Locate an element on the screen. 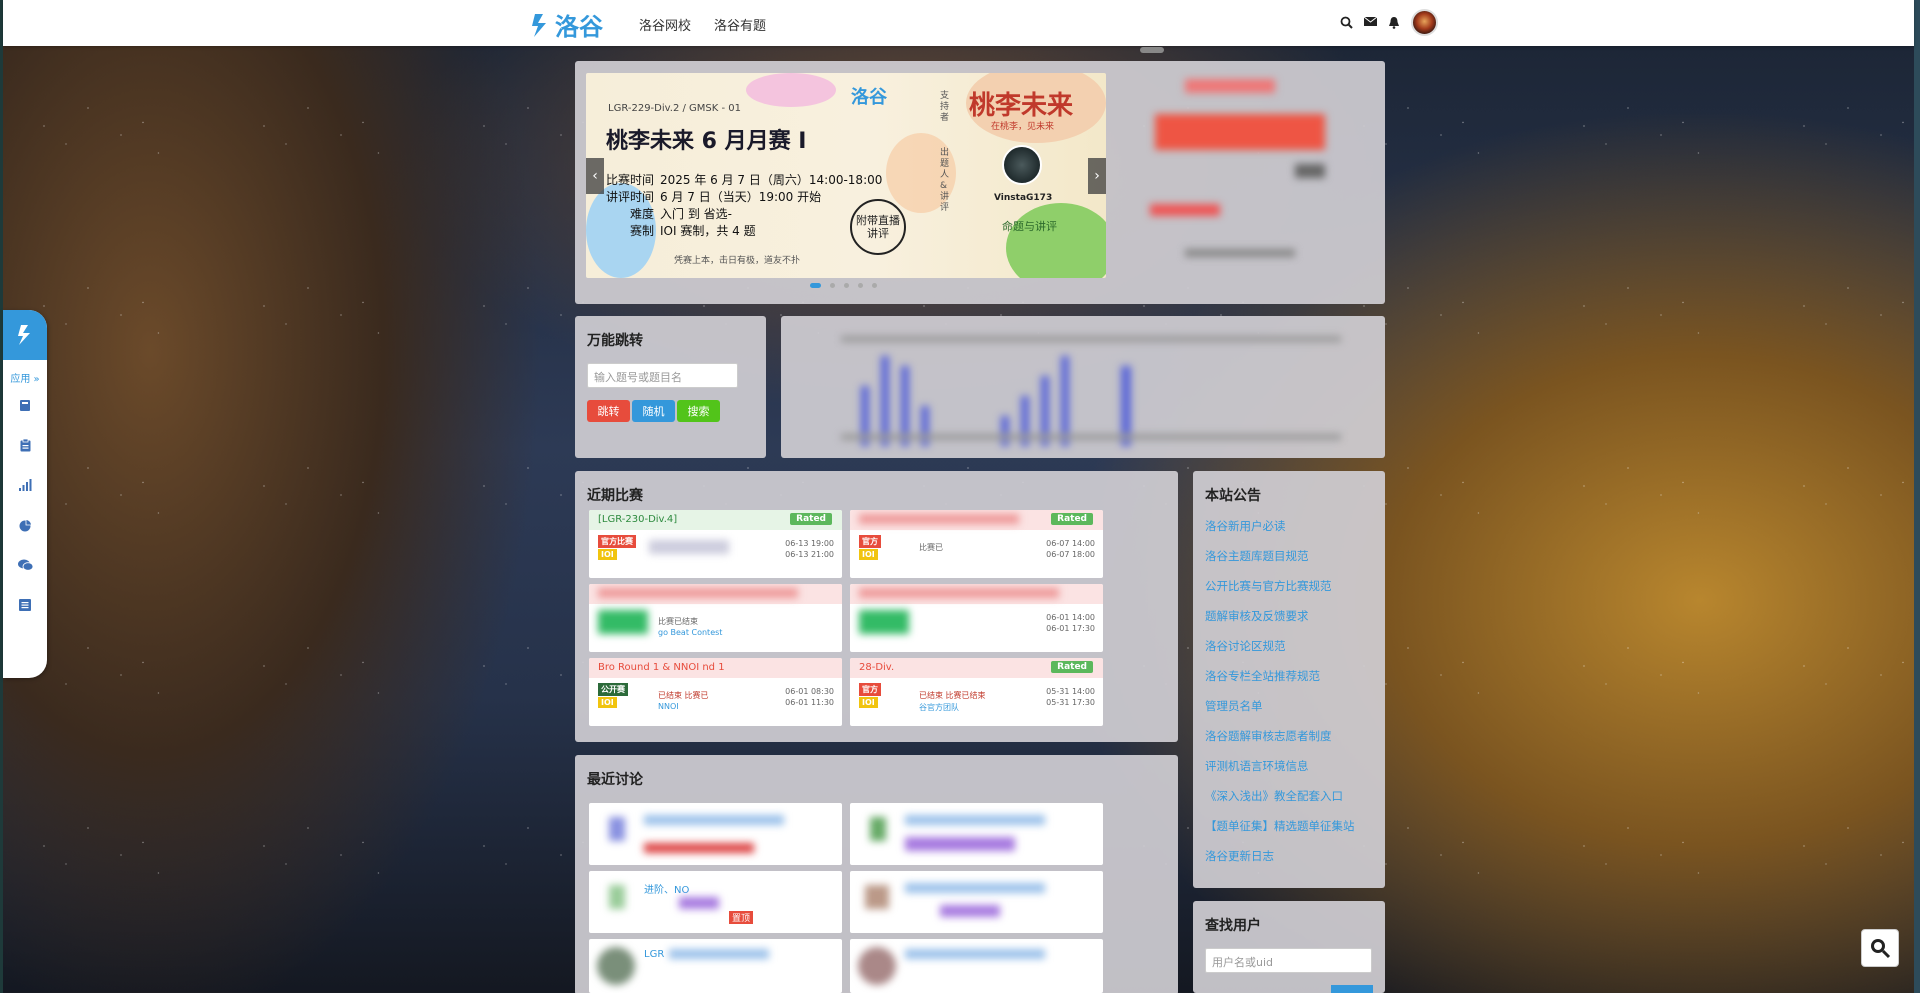  contest-start: 06-13 19:00 is located at coordinates (809, 543).